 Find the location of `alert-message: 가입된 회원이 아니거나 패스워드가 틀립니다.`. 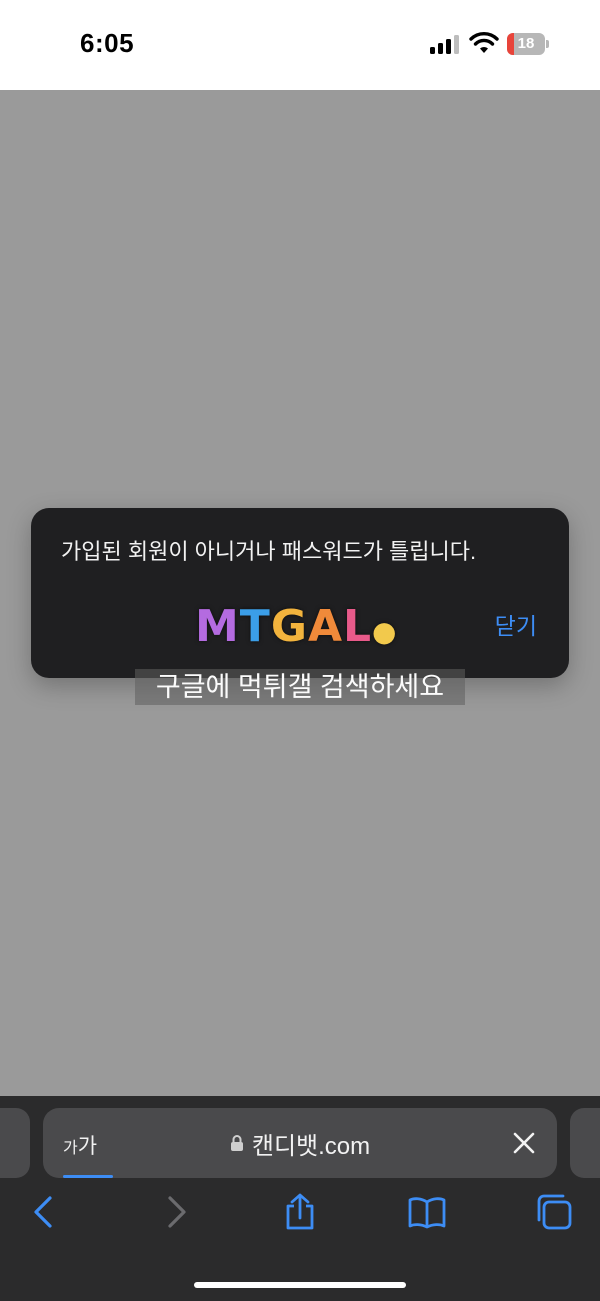

alert-message: 가입된 회원이 아니거나 패스워드가 틀립니다. is located at coordinates (269, 551).